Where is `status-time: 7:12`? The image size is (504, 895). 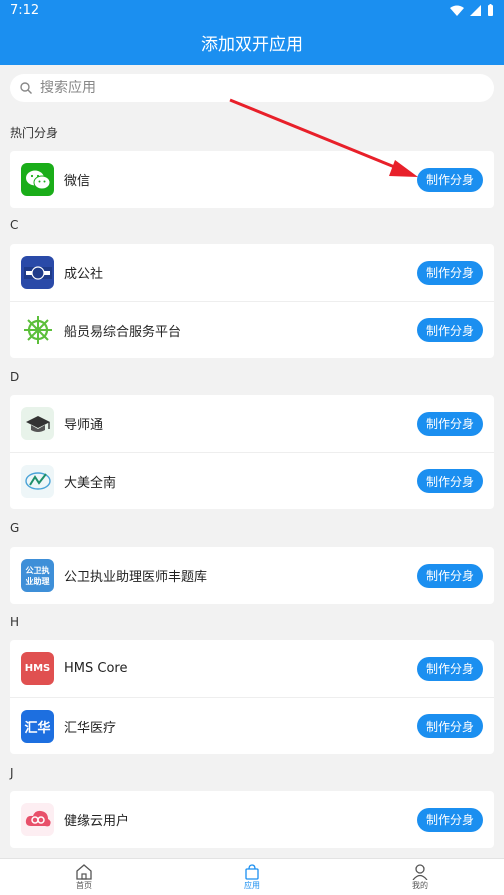
status-time: 7:12 is located at coordinates (25, 10).